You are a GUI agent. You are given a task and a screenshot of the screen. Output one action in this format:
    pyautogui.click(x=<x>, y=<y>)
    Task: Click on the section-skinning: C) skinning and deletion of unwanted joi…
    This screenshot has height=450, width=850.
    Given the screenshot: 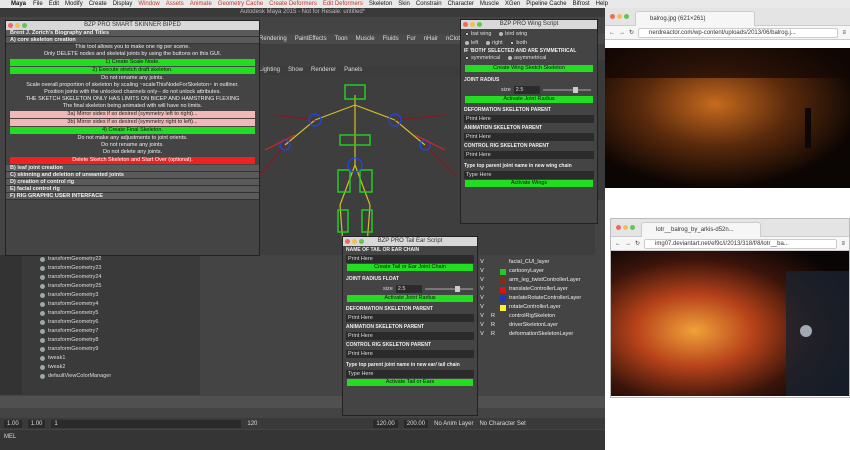 What is the action you would take?
    pyautogui.click(x=132, y=175)
    